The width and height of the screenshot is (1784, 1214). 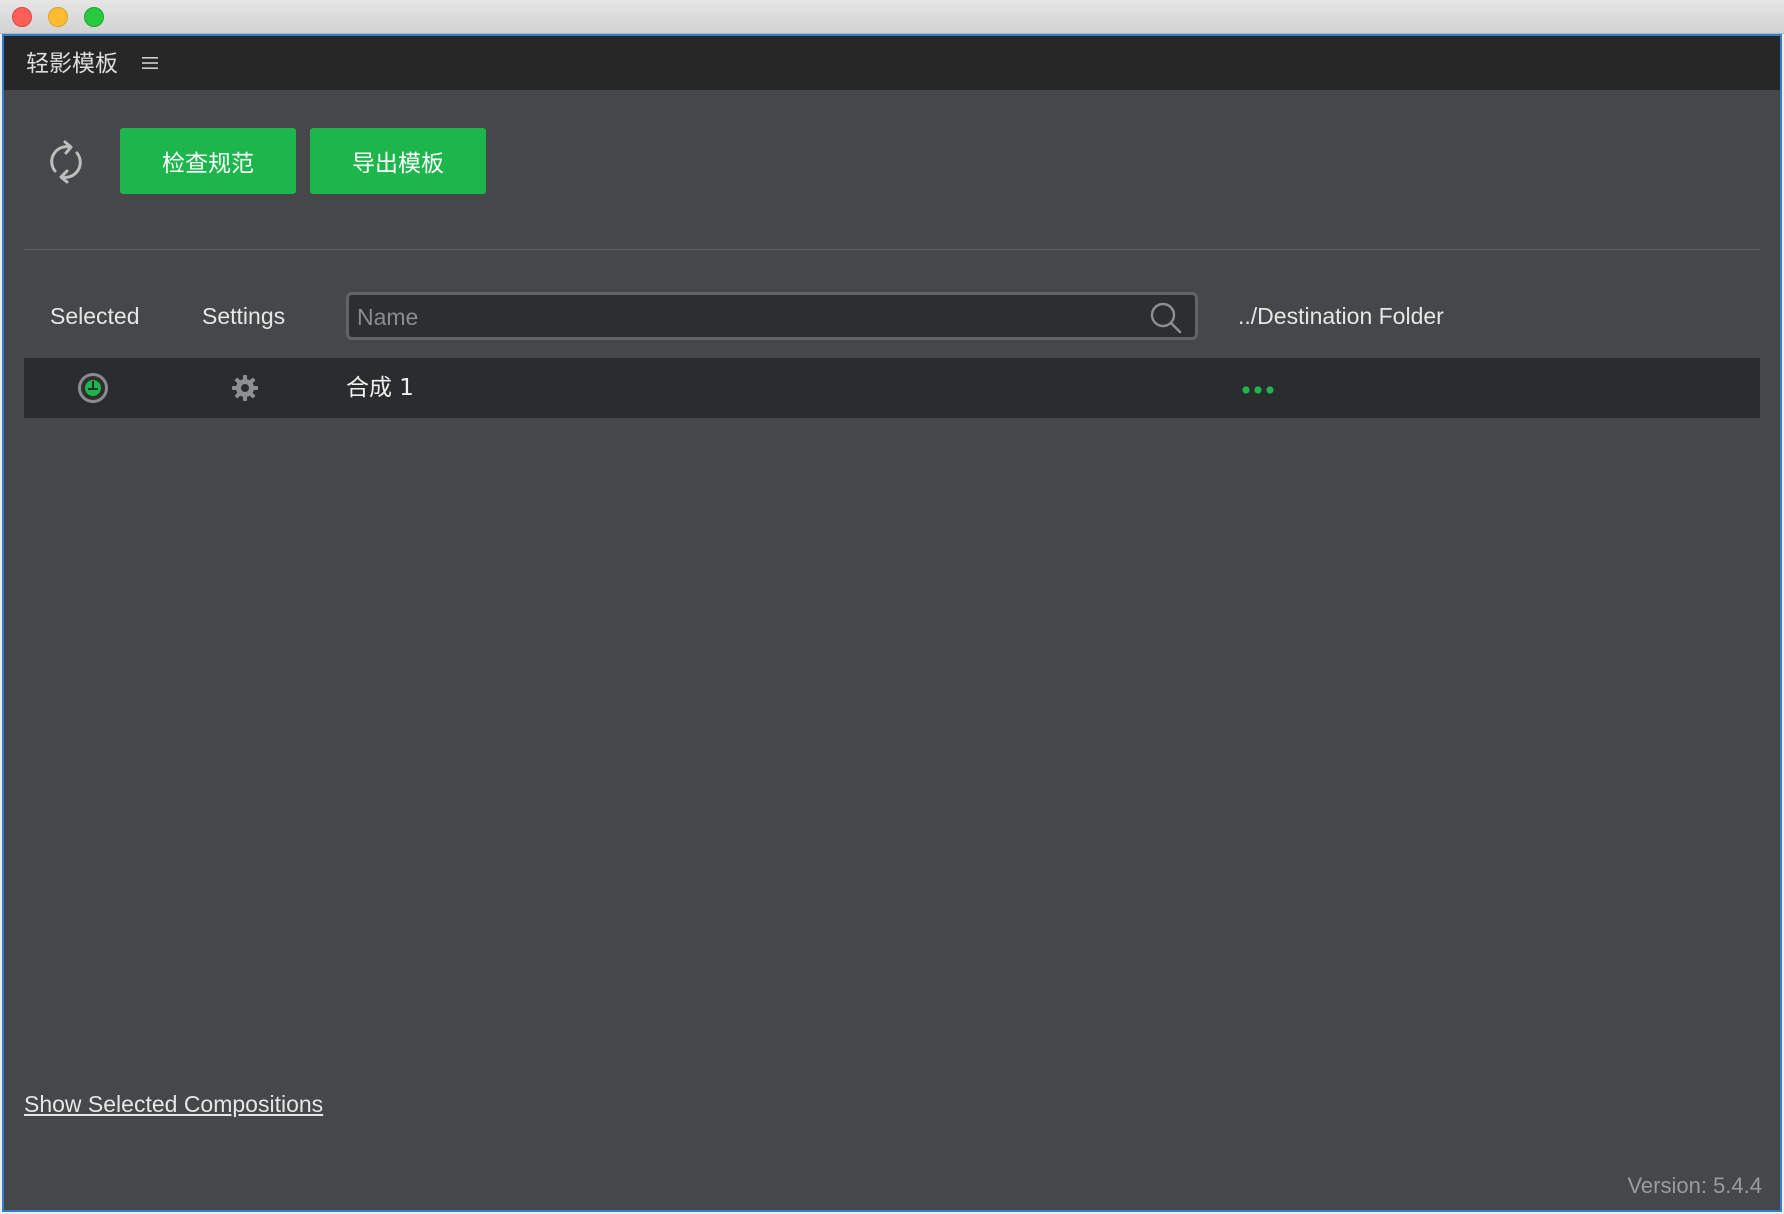 What do you see at coordinates (380, 388) in the screenshot?
I see `composition-name: 合成 1` at bounding box center [380, 388].